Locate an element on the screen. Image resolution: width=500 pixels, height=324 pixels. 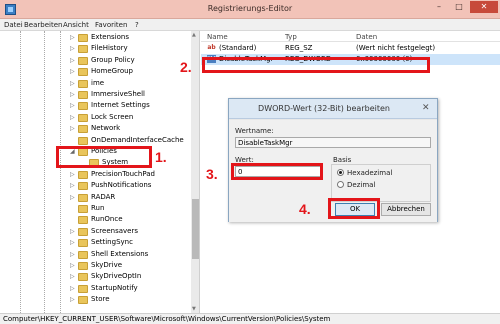
tree-item-label: Shell Extensions is located at coordinates (120, 253).